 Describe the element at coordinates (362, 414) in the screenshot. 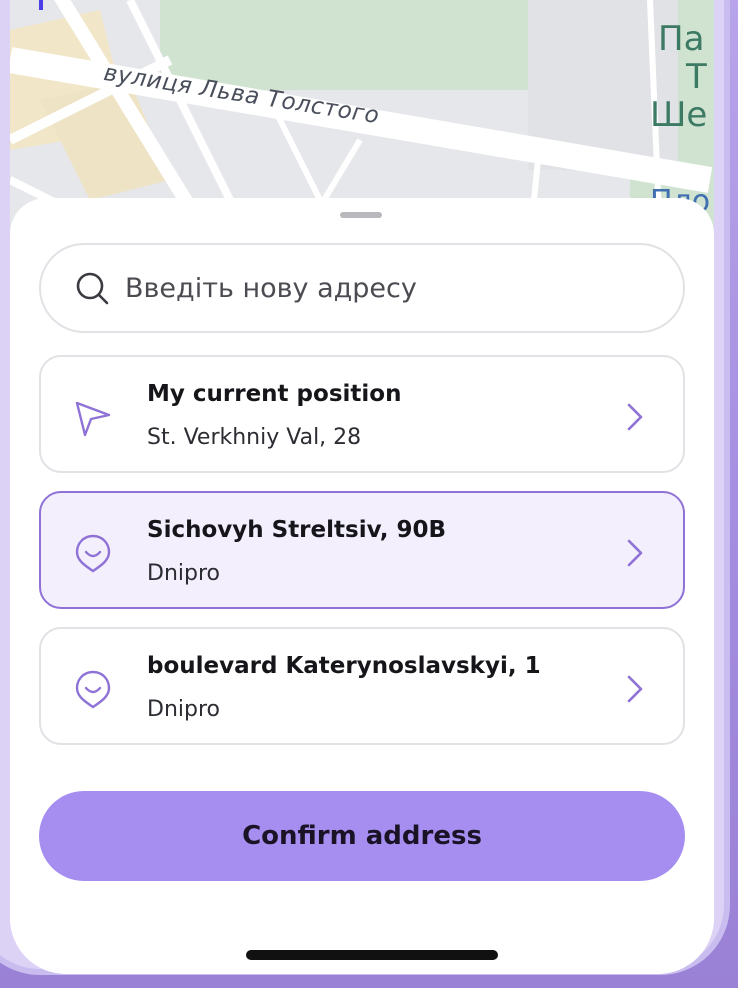

I see `location-card-current-position: My current position St. Verkhniy Val, 28` at that location.